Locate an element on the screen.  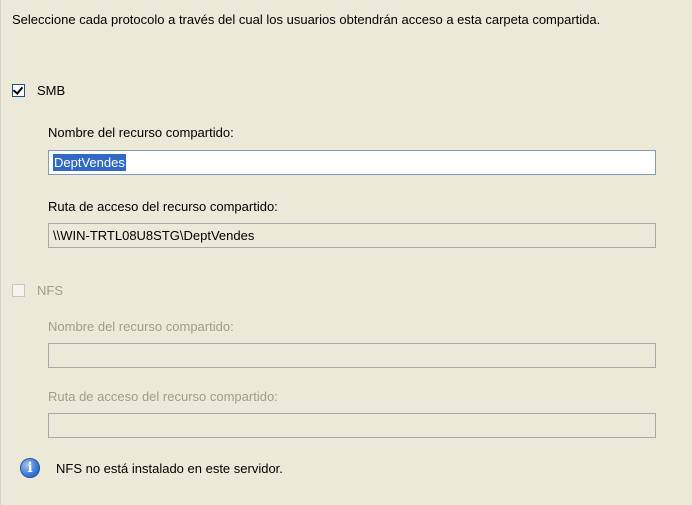
nfs-checkbox is located at coordinates (18, 290).